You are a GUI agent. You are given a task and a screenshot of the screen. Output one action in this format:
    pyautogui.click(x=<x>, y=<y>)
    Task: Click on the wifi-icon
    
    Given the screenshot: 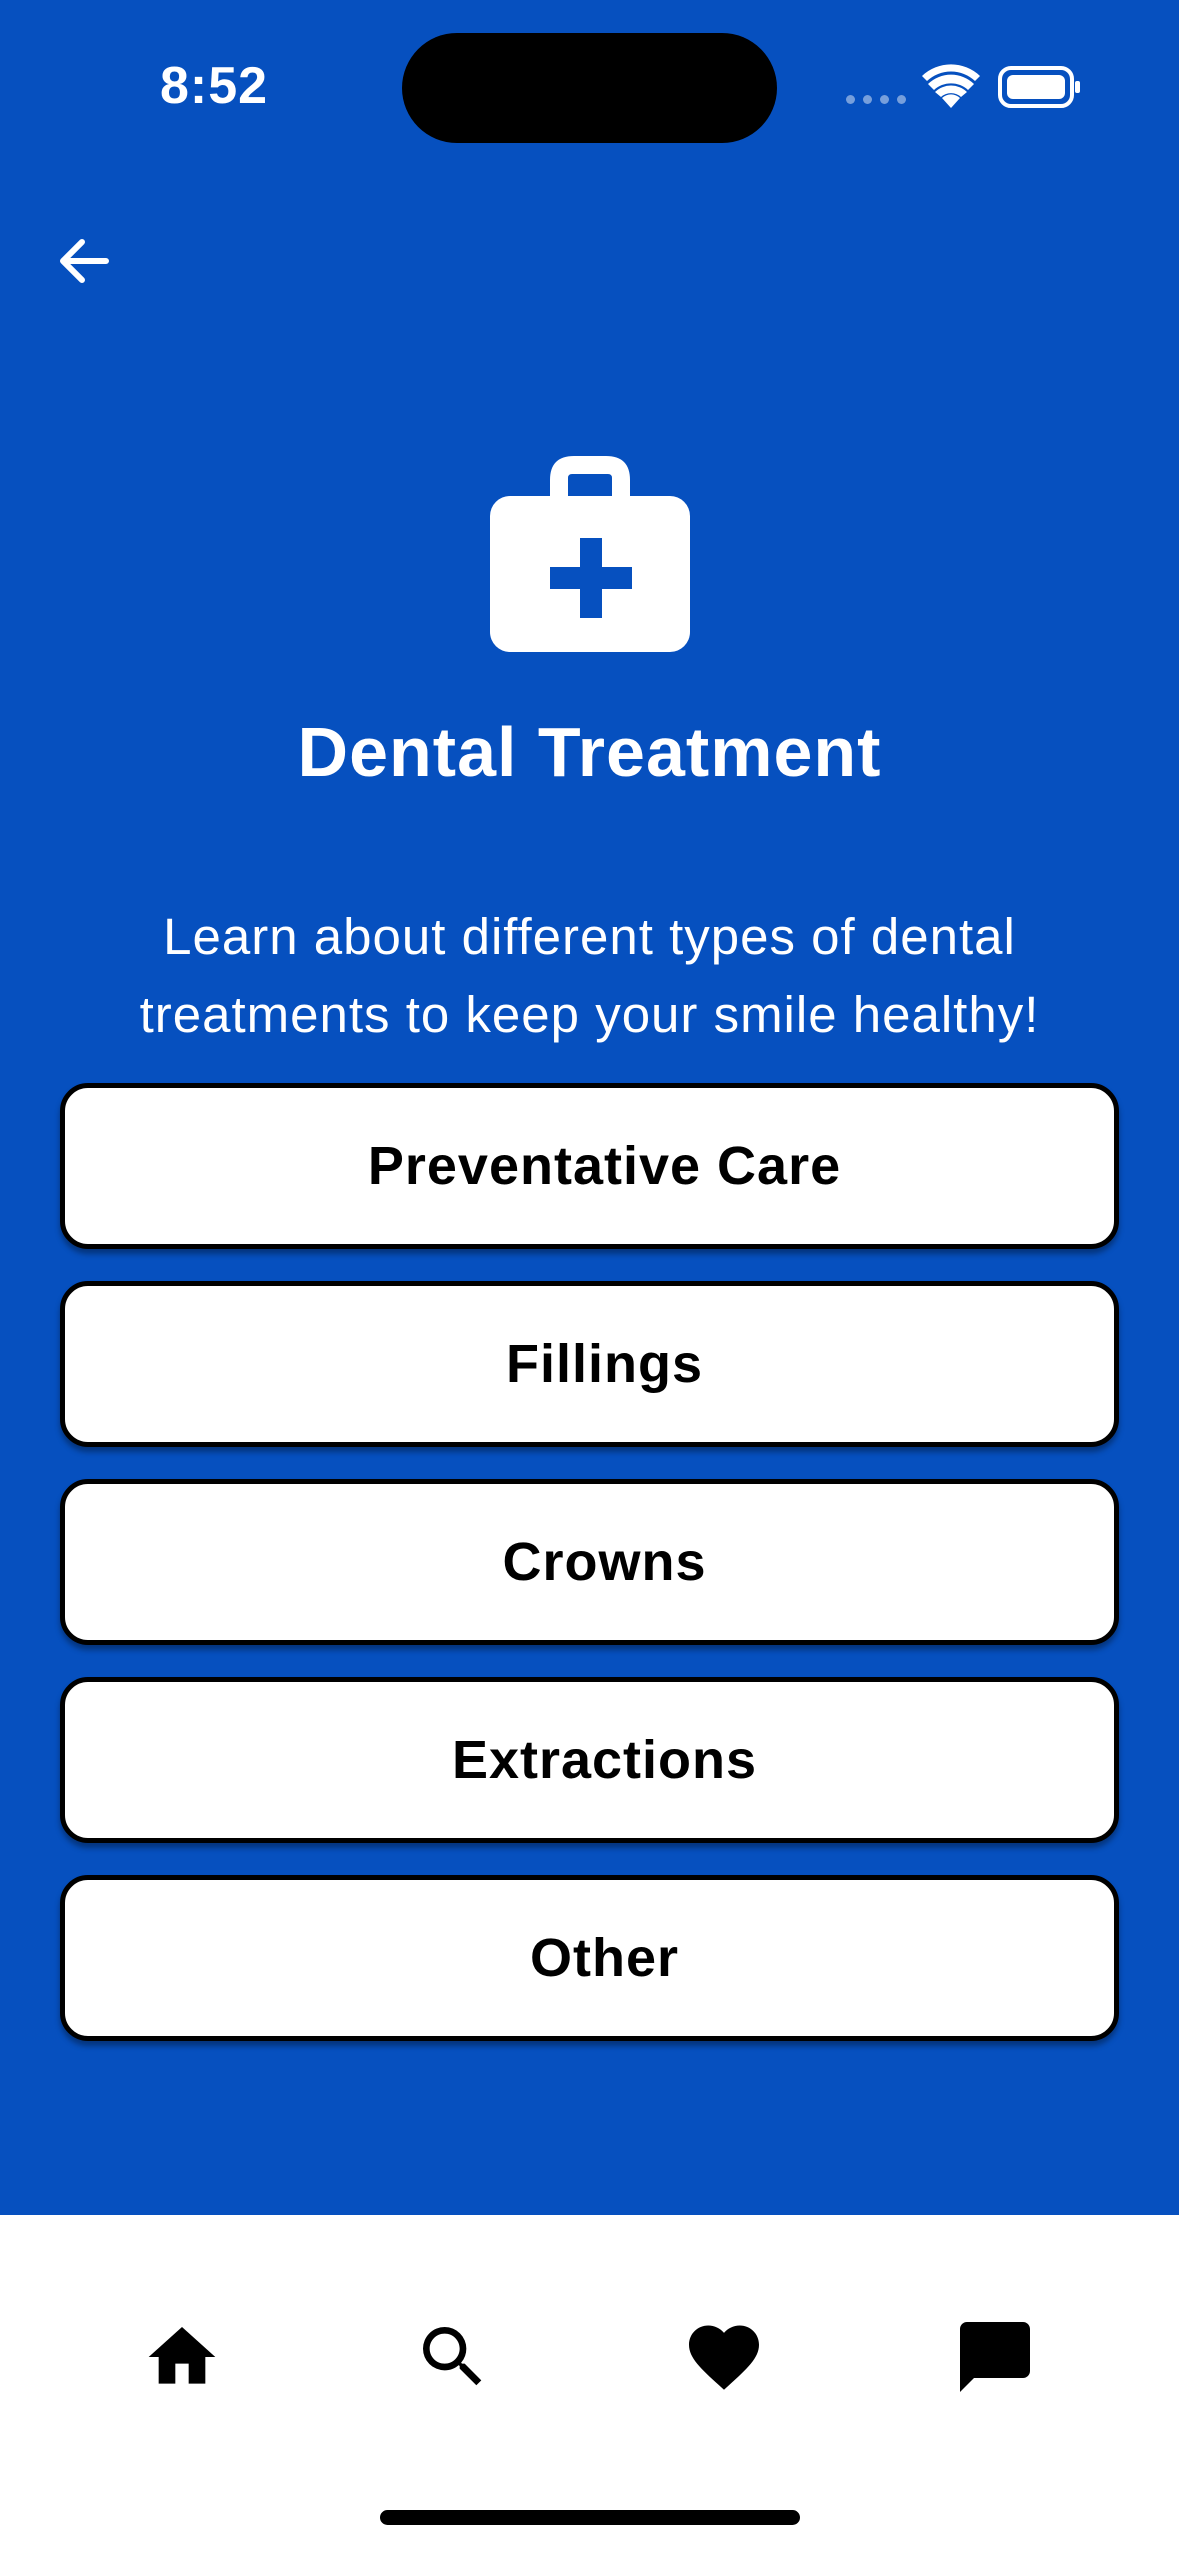 What is the action you would take?
    pyautogui.click(x=951, y=86)
    